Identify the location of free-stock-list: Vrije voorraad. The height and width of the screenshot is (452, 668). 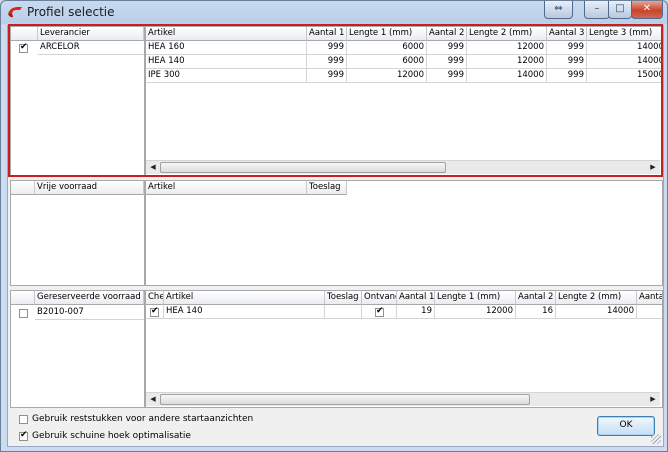
(77, 233).